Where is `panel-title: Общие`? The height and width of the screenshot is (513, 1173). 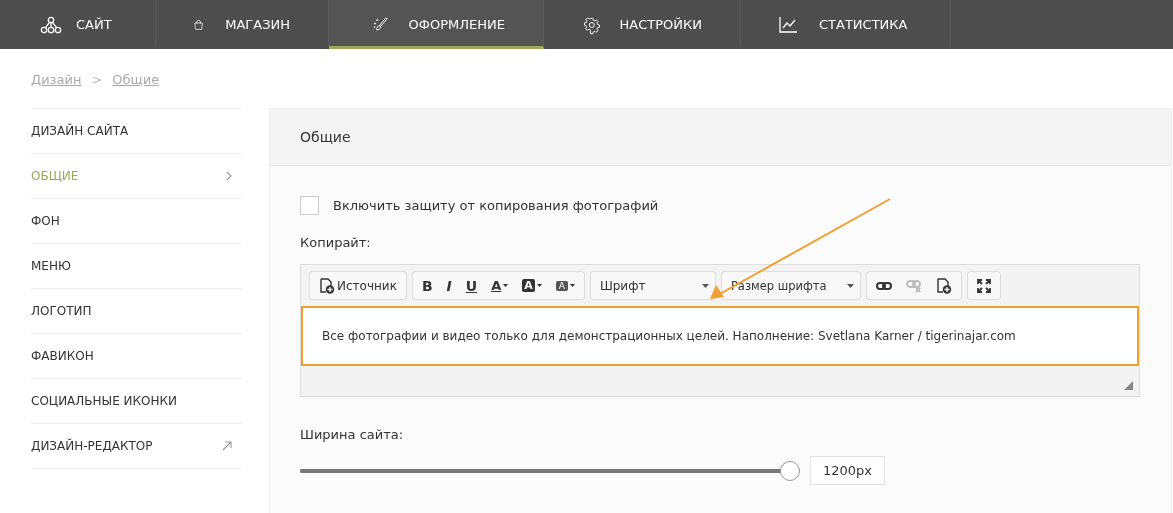
panel-title: Общие is located at coordinates (325, 137).